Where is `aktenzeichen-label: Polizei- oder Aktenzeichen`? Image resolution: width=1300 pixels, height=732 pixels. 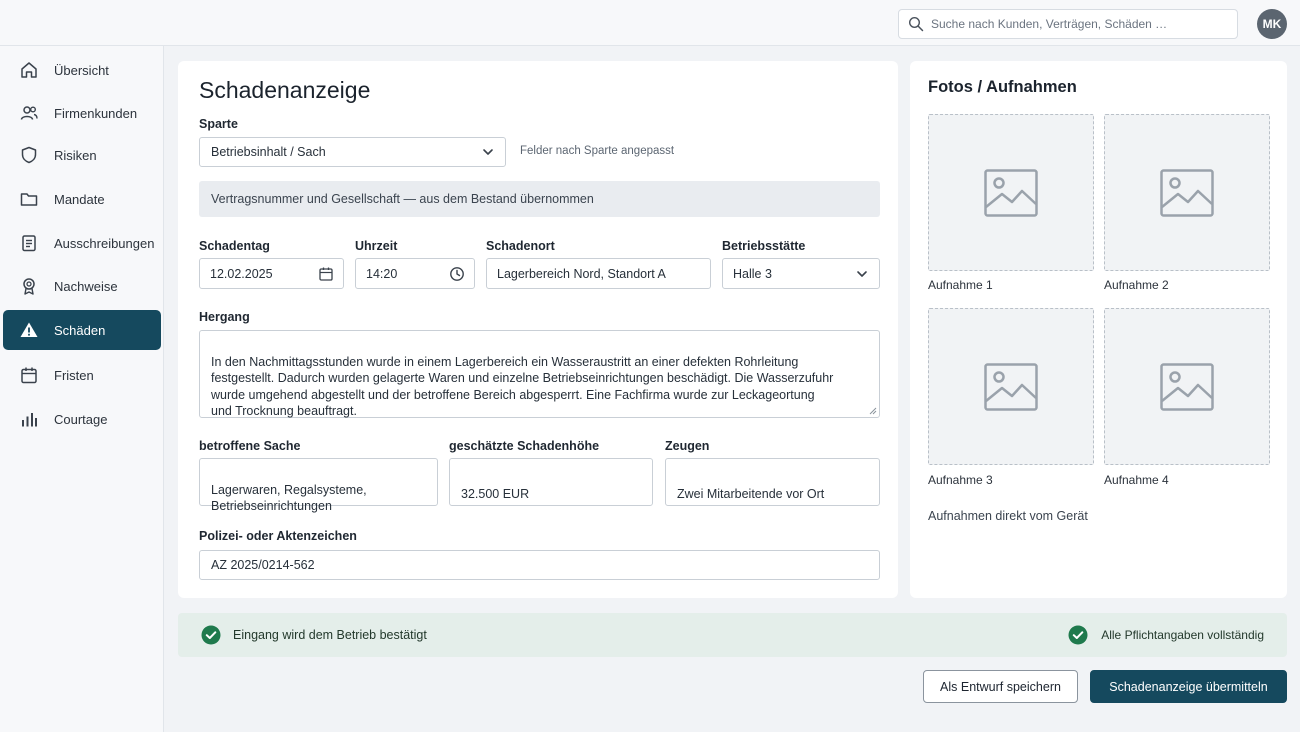
aktenzeichen-label: Polizei- oder Aktenzeichen is located at coordinates (278, 536).